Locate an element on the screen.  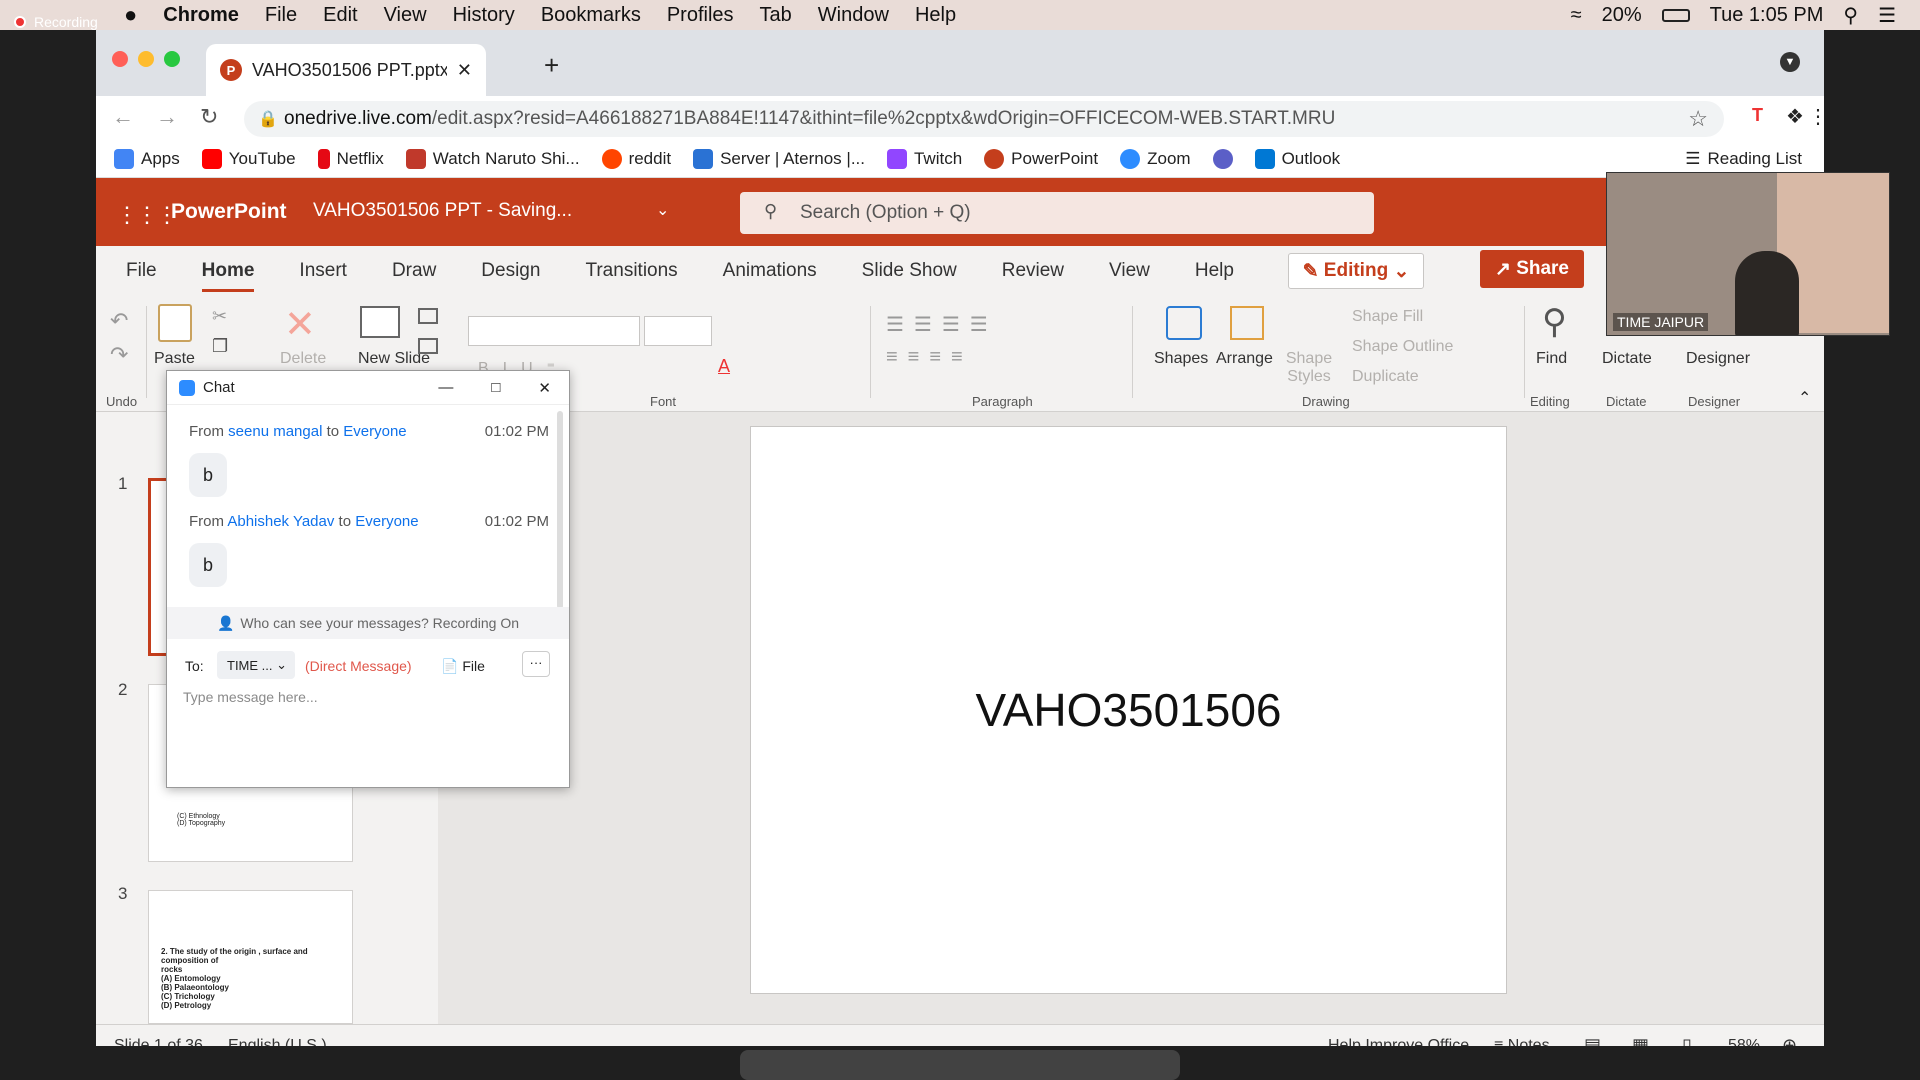
arrange-icon is located at coordinates (1247, 323).